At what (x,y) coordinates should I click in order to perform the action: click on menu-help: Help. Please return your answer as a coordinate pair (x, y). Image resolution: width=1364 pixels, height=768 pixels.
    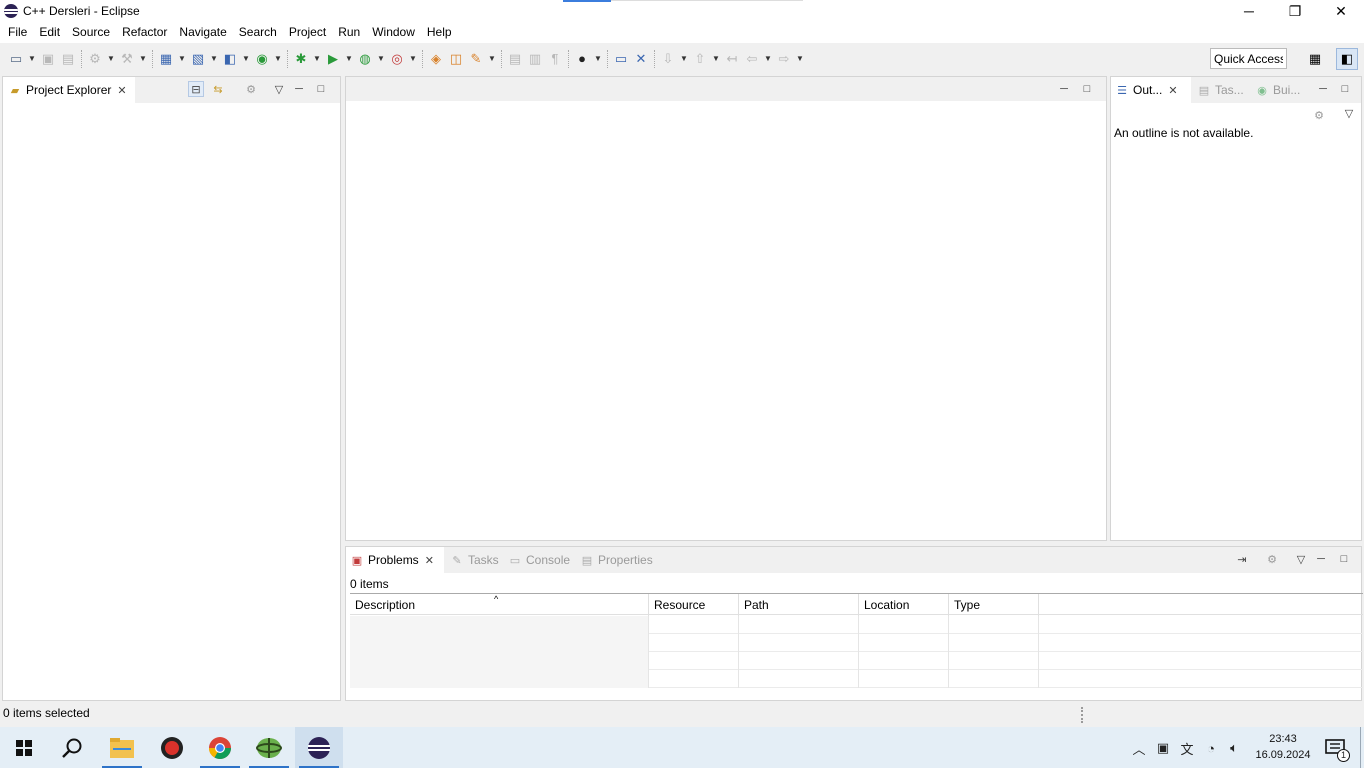
    Looking at the image, I should click on (439, 32).